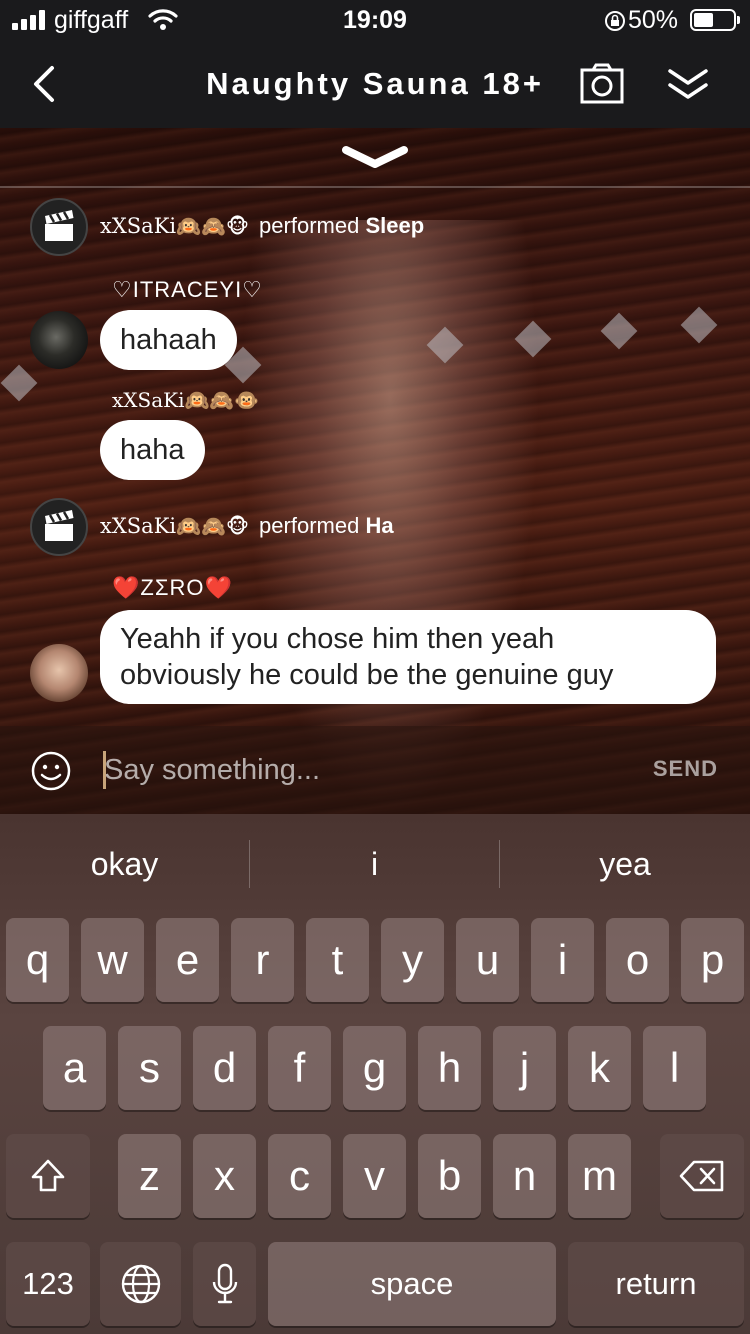  Describe the element at coordinates (48, 1284) in the screenshot. I see `numbers-key: 123` at that location.